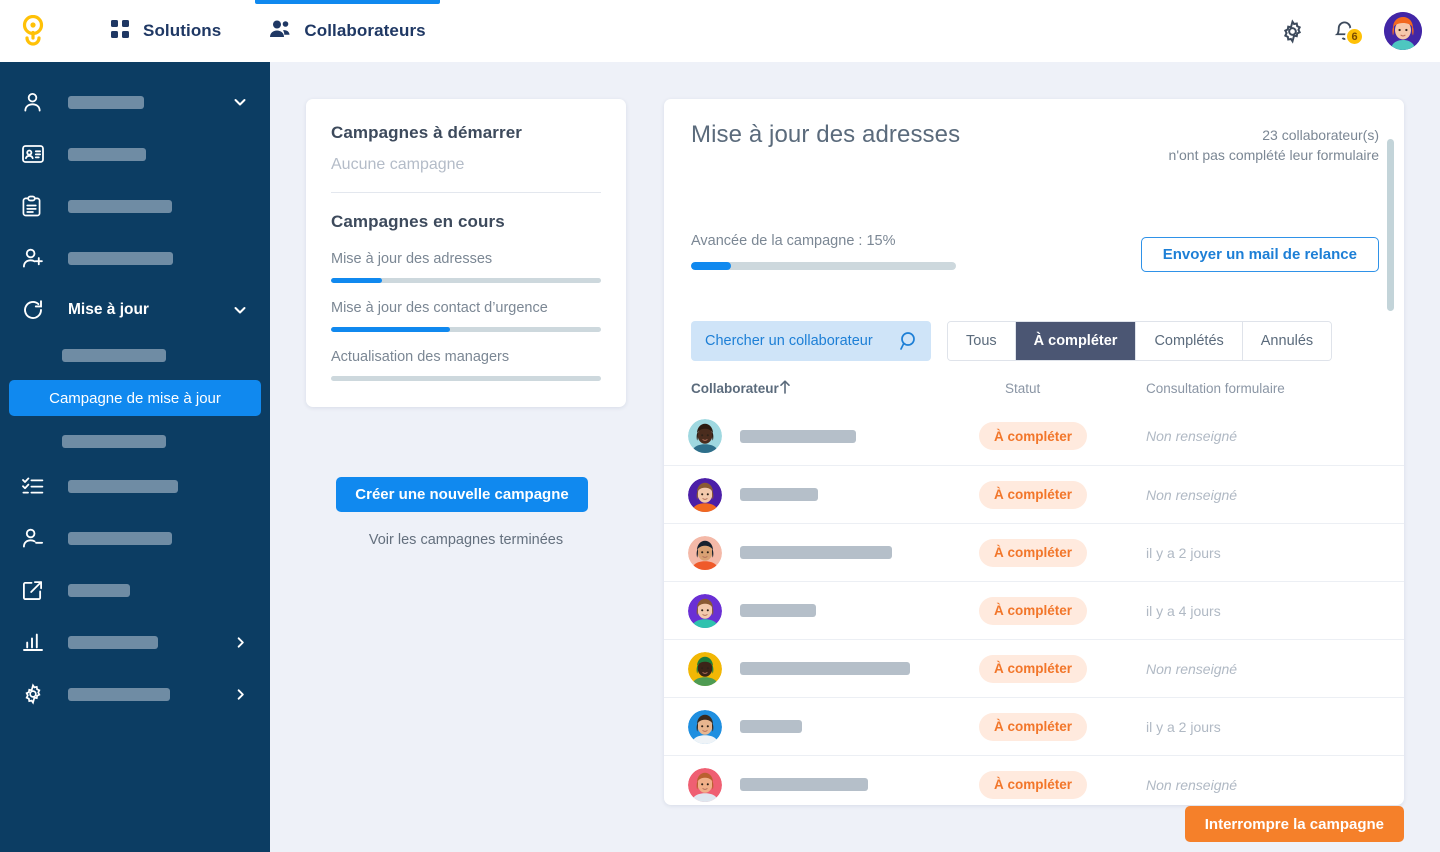 The width and height of the screenshot is (1440, 852). I want to click on sidebar-item-3-label, so click(120, 258).